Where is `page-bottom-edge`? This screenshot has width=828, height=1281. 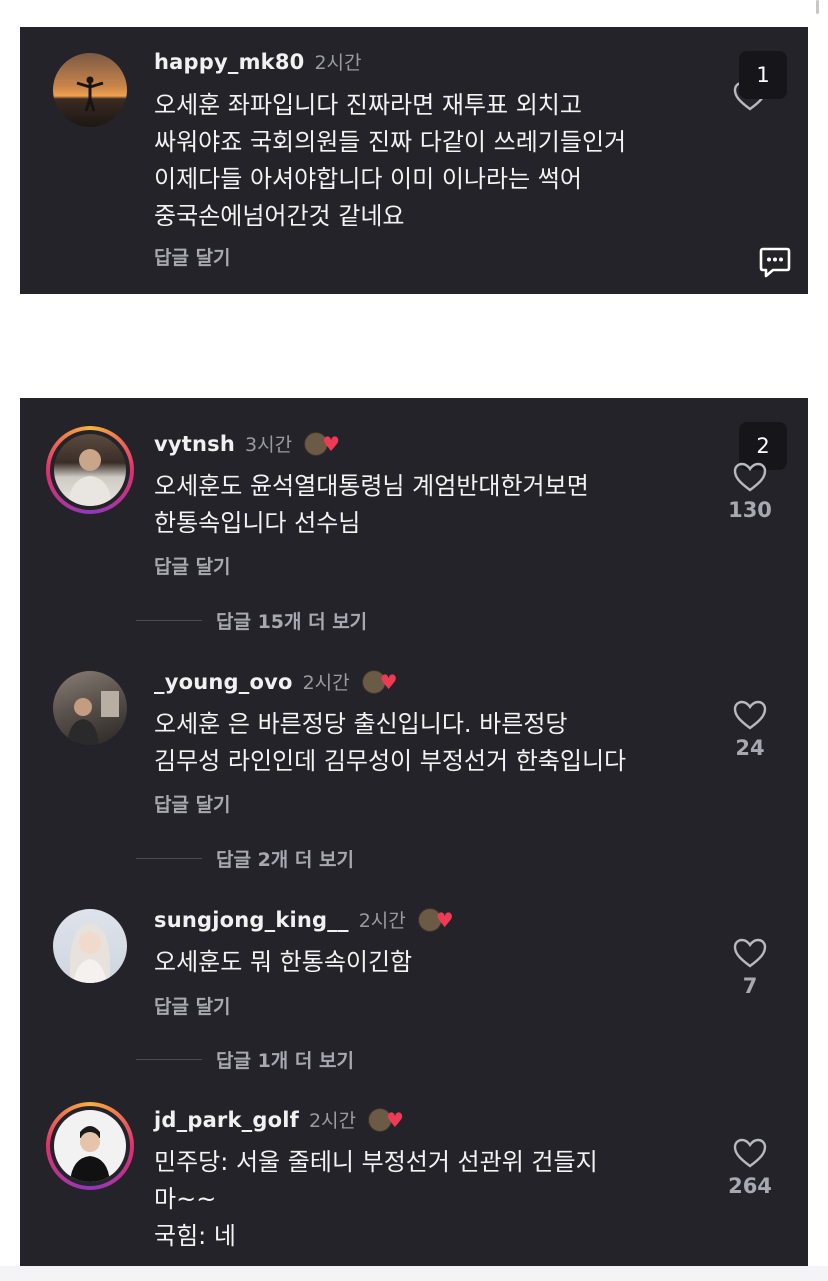 page-bottom-edge is located at coordinates (414, 1273).